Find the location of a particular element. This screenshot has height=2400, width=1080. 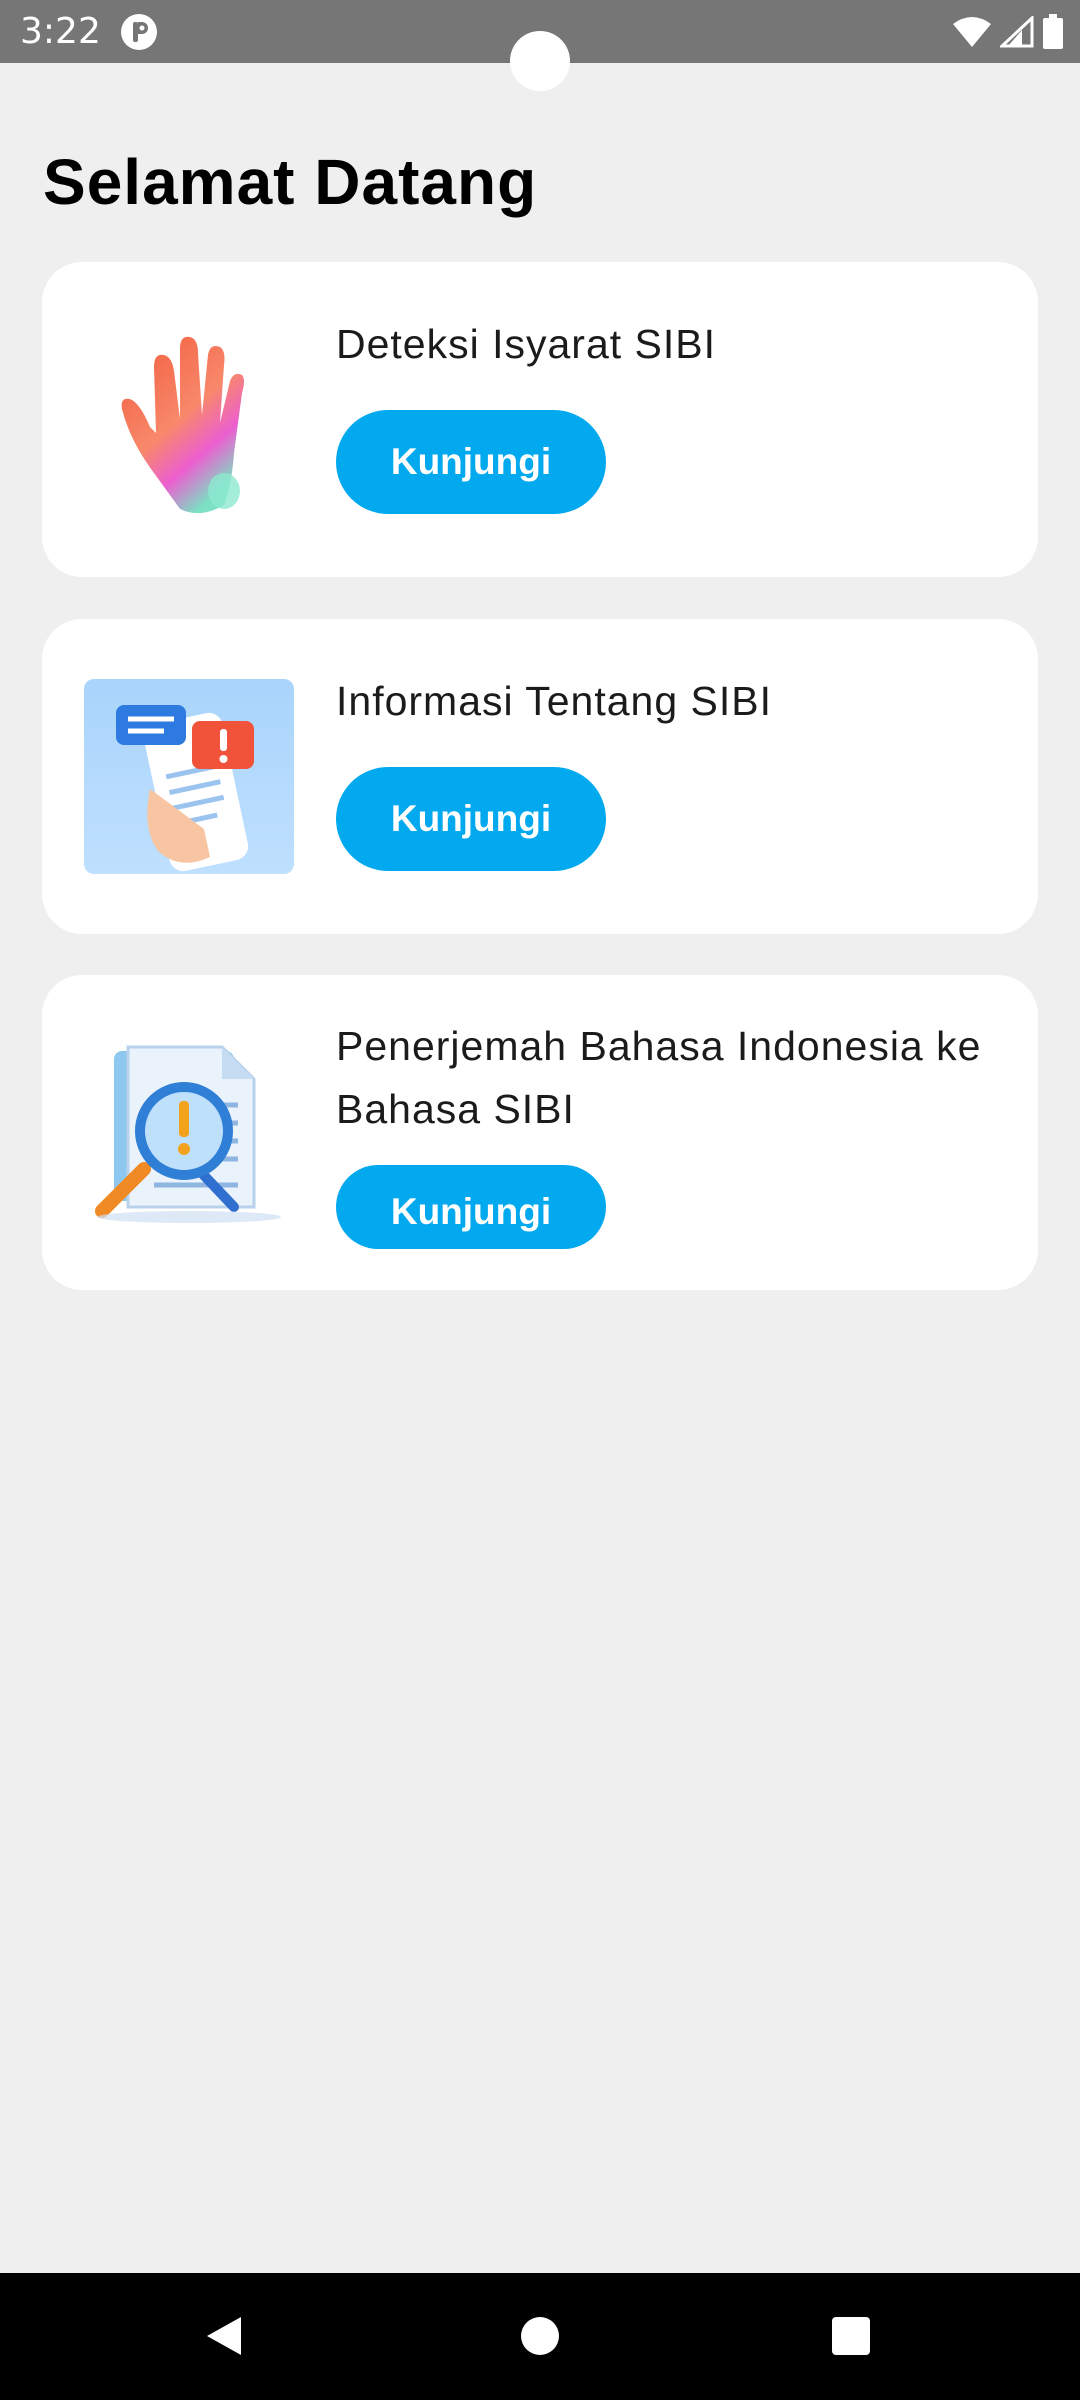

card-informasi-sibi: Informasi Tentang SIBI Kunjungi is located at coordinates (540, 776).